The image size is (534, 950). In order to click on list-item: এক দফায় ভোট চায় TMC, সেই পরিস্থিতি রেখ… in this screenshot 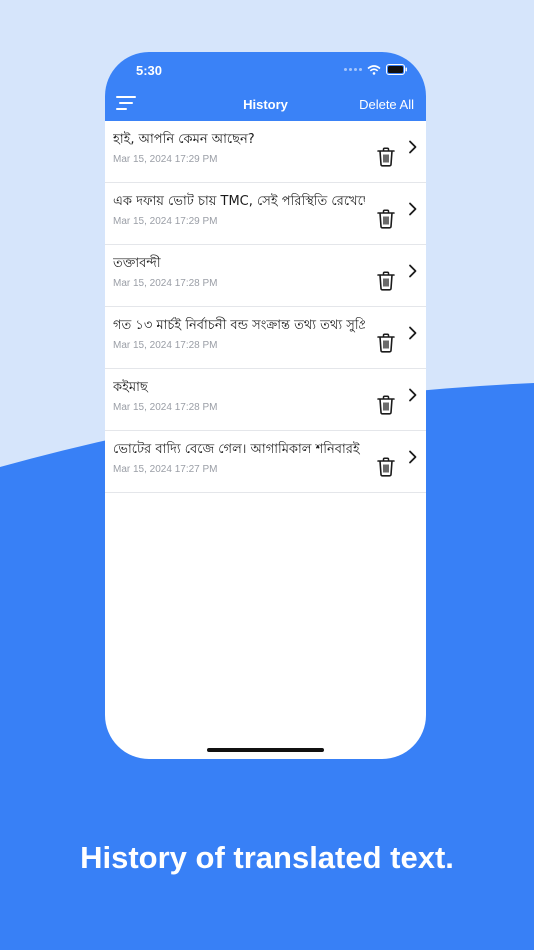, I will do `click(265, 214)`.